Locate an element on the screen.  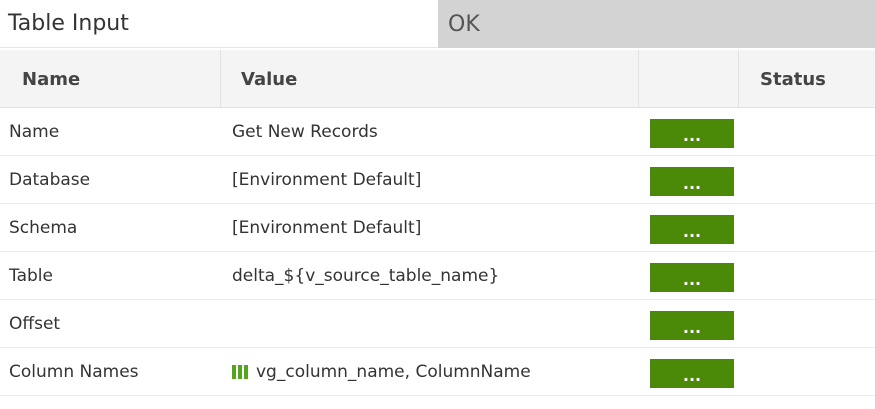
property-value-text: Get New Records is located at coordinates (305, 131).